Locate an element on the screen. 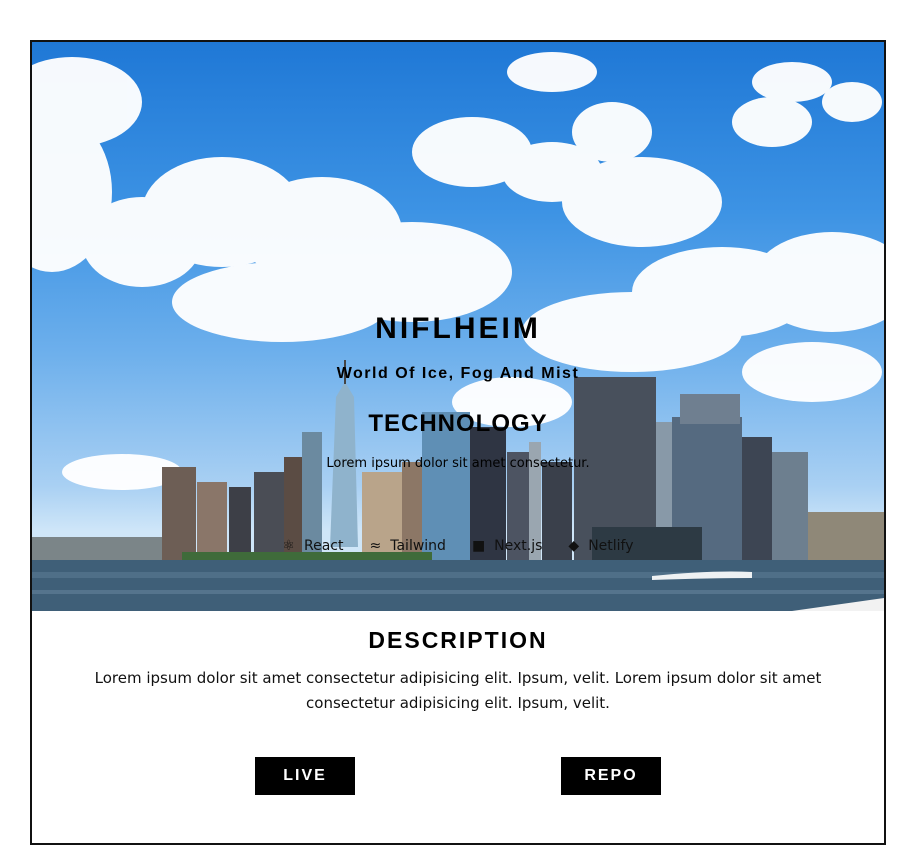  tech-item-label: Next.js is located at coordinates (518, 546).